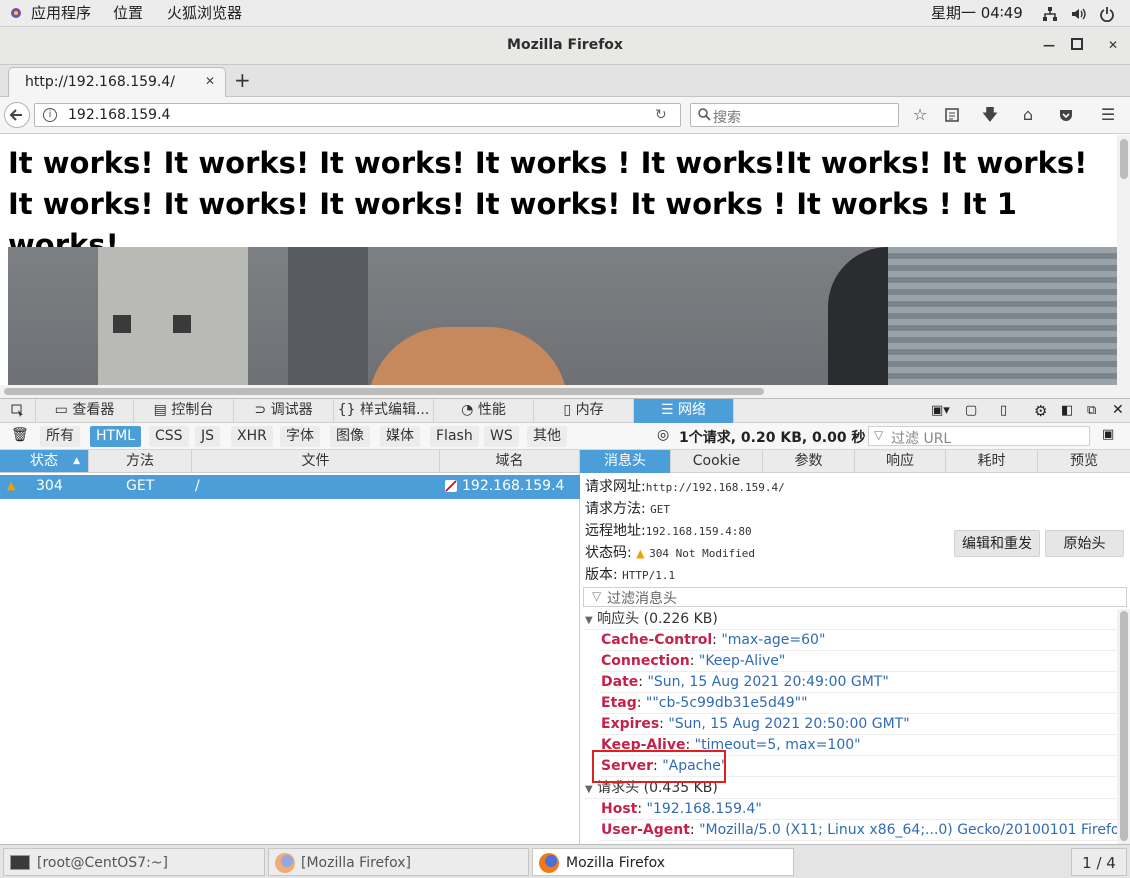  Describe the element at coordinates (252, 436) in the screenshot. I see `filter-xhr: XHR` at that location.